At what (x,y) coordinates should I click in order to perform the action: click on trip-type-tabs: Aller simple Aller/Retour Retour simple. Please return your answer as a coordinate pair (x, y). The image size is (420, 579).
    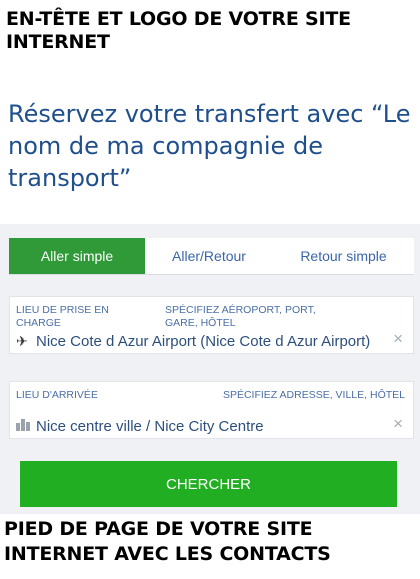
    Looking at the image, I should click on (211, 256).